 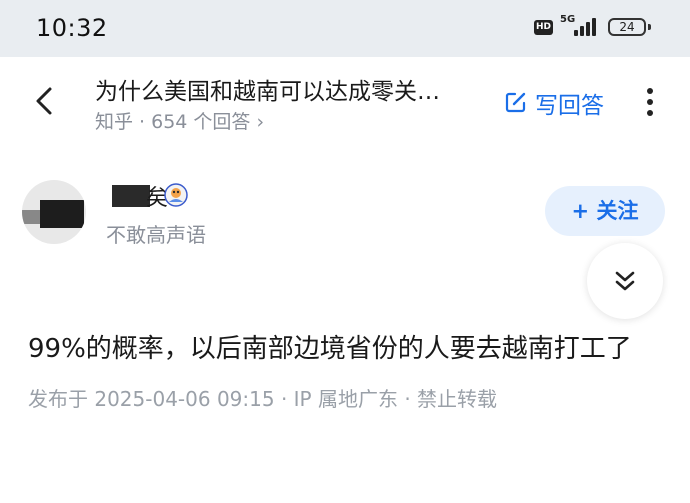 What do you see at coordinates (54, 212) in the screenshot?
I see `author-avatar` at bounding box center [54, 212].